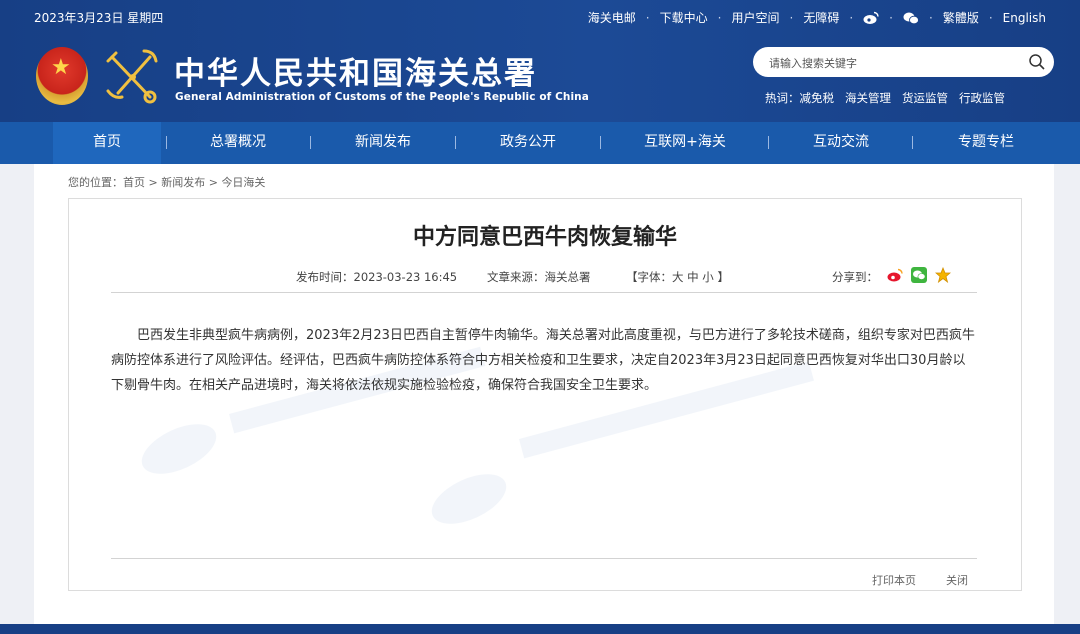 This screenshot has height=634, width=1080. Describe the element at coordinates (817, 98) in the screenshot. I see `hot-keyword: 减免税` at that location.